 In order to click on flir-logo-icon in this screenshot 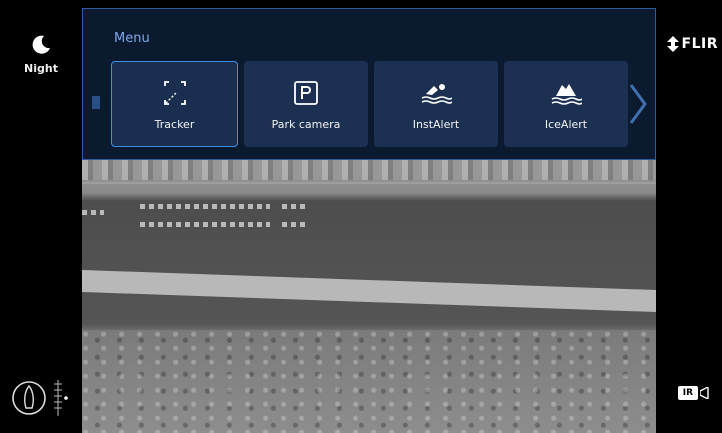, I will do `click(672, 44)`.